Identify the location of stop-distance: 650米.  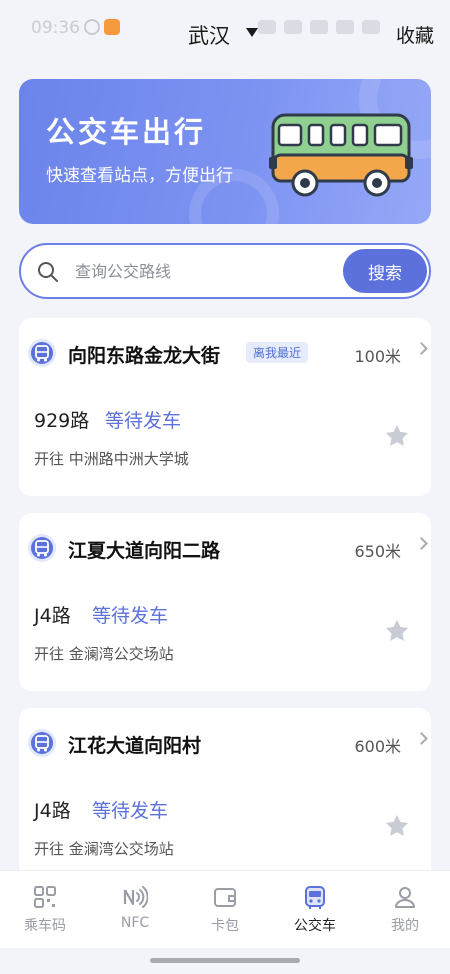
(377, 551).